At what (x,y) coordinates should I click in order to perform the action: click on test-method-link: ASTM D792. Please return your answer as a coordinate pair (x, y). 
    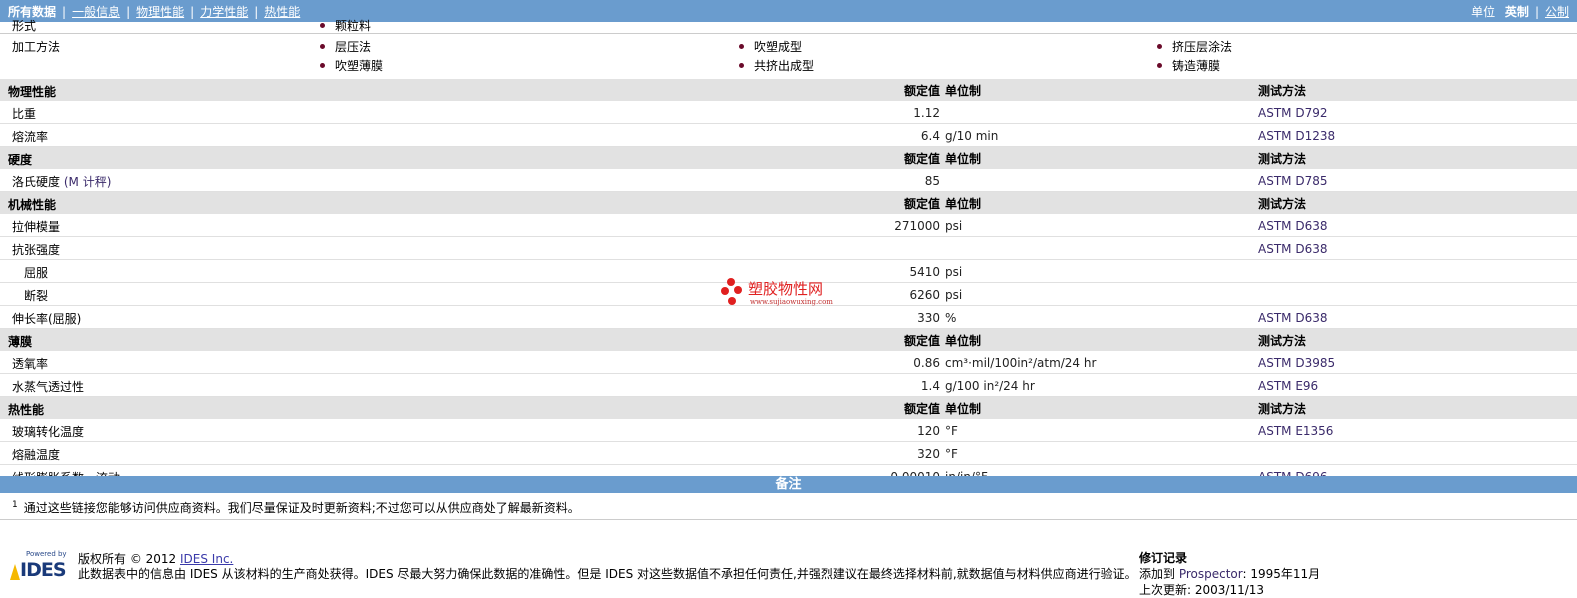
    Looking at the image, I should click on (1292, 113).